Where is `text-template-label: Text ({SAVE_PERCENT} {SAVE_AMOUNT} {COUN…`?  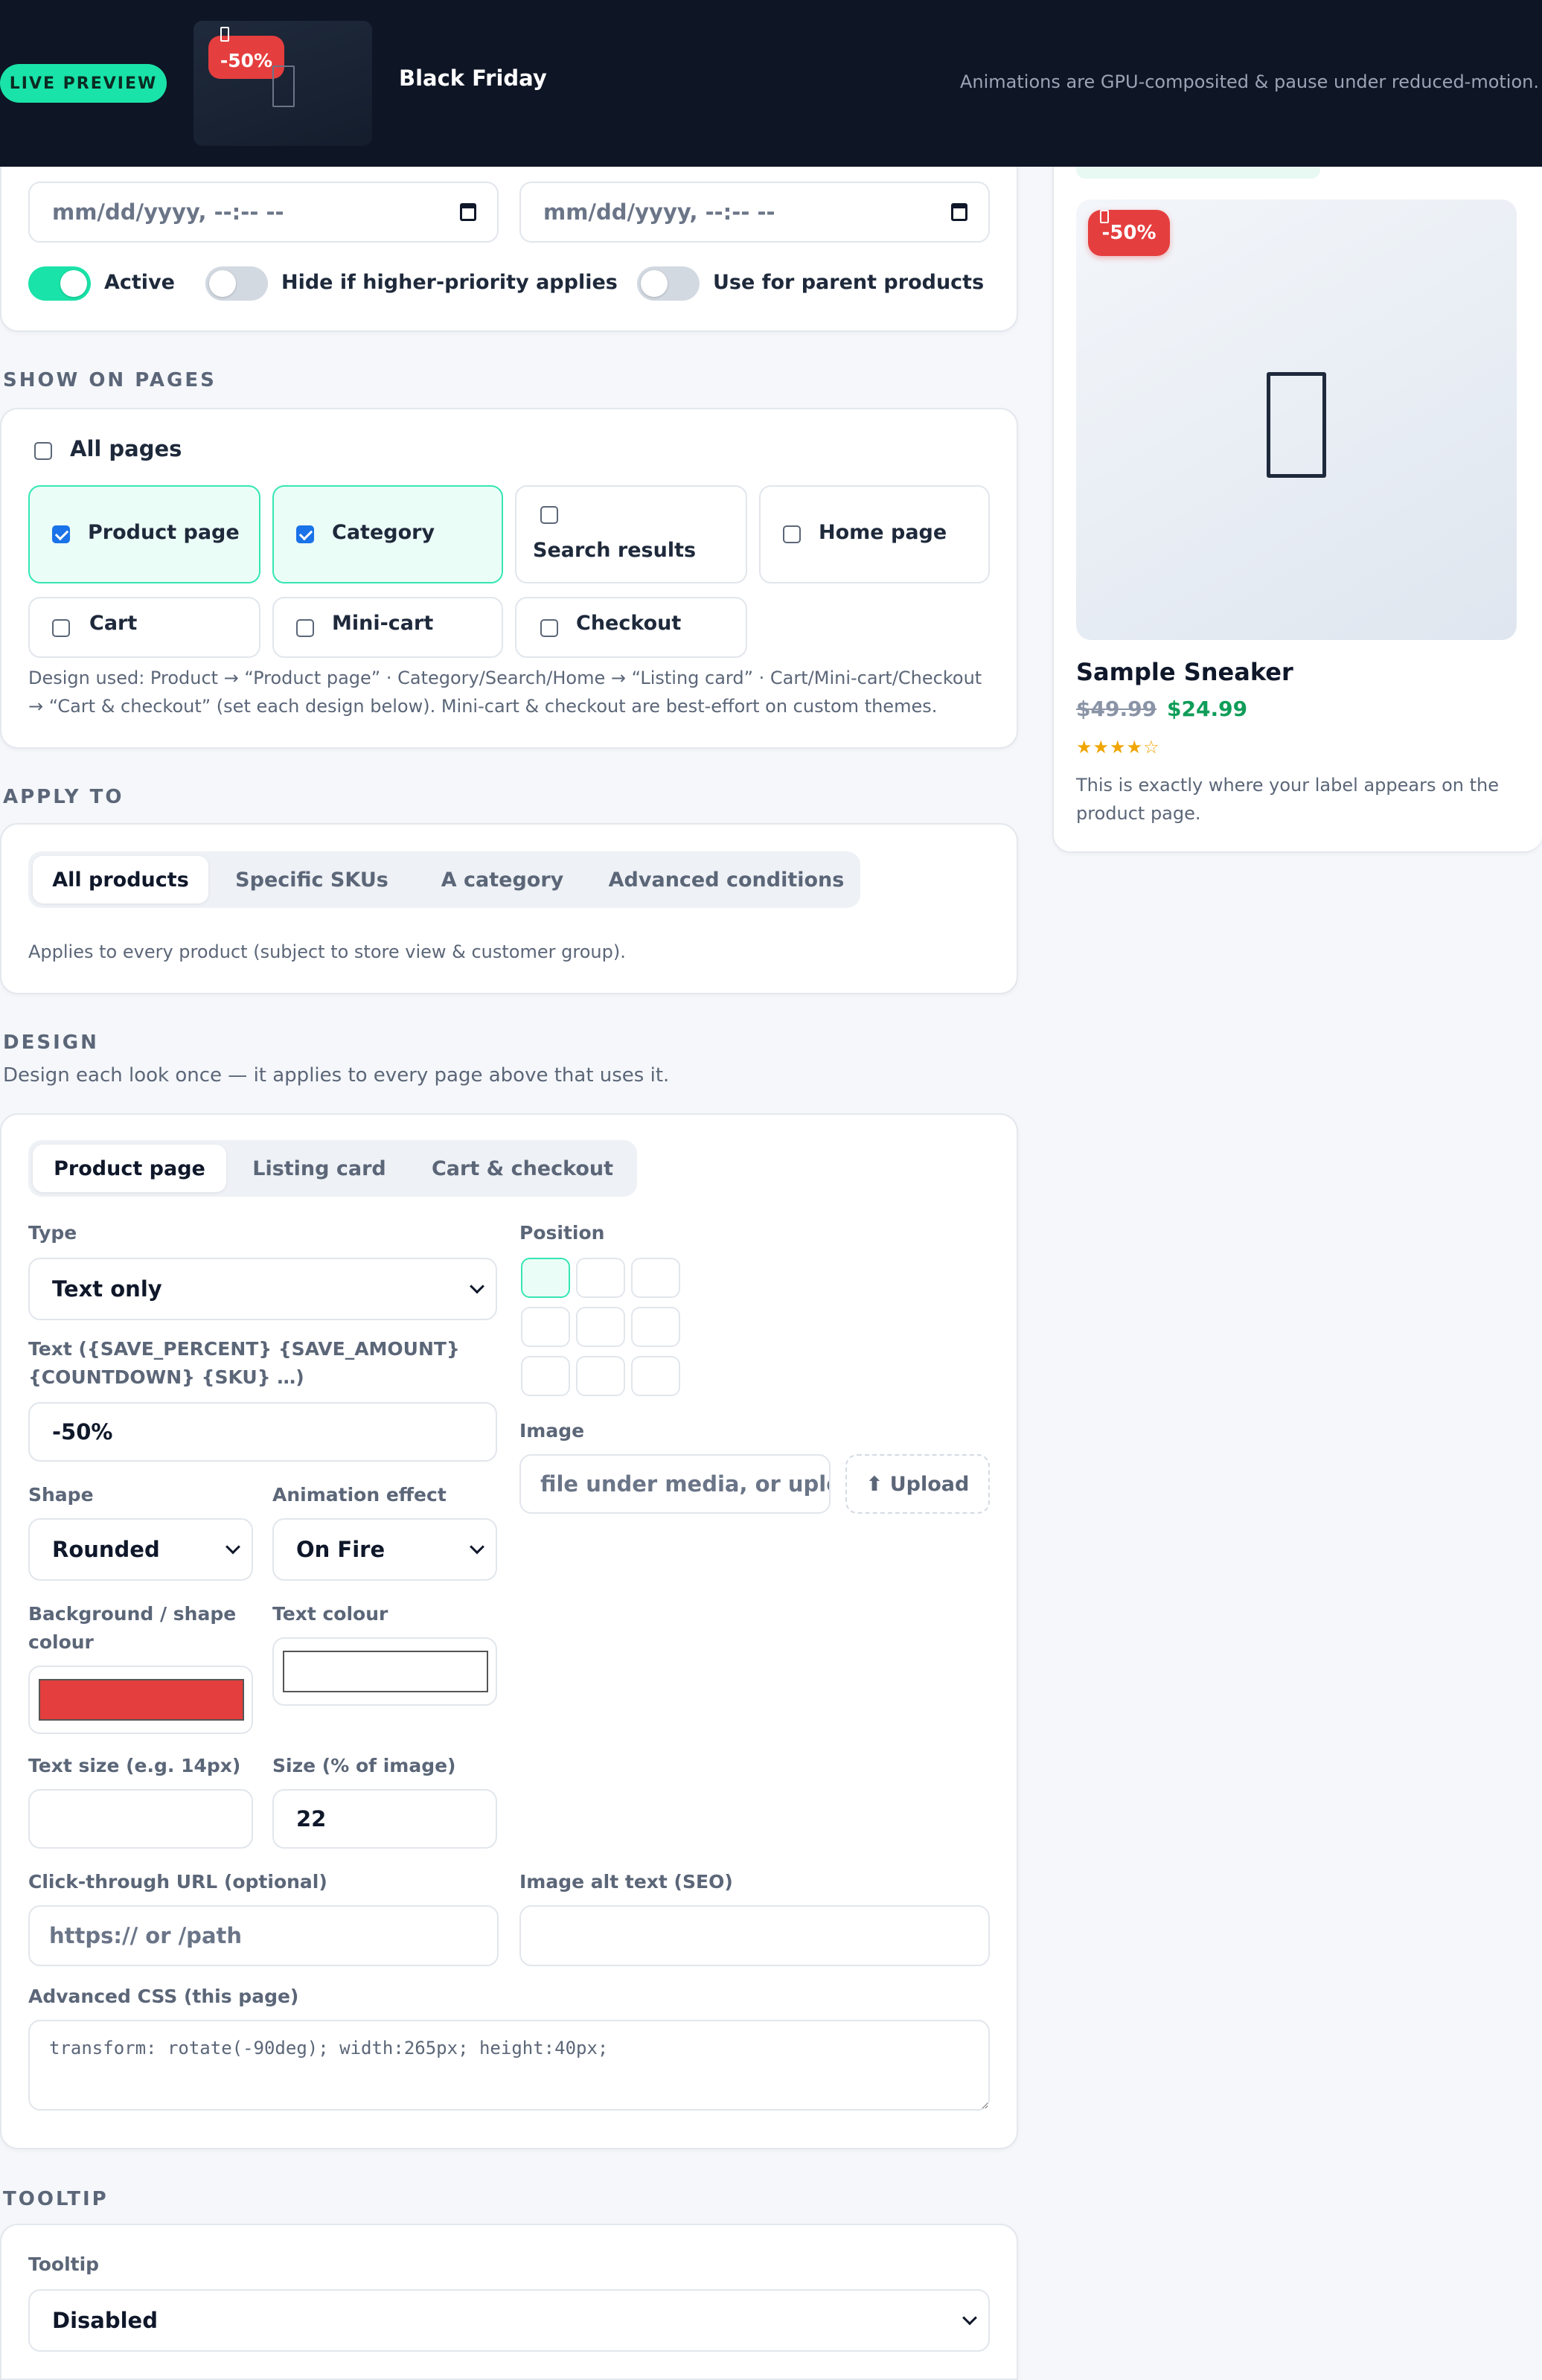 text-template-label: Text ({SAVE_PERCENT} {SAVE_AMOUNT} {COUN… is located at coordinates (244, 1363).